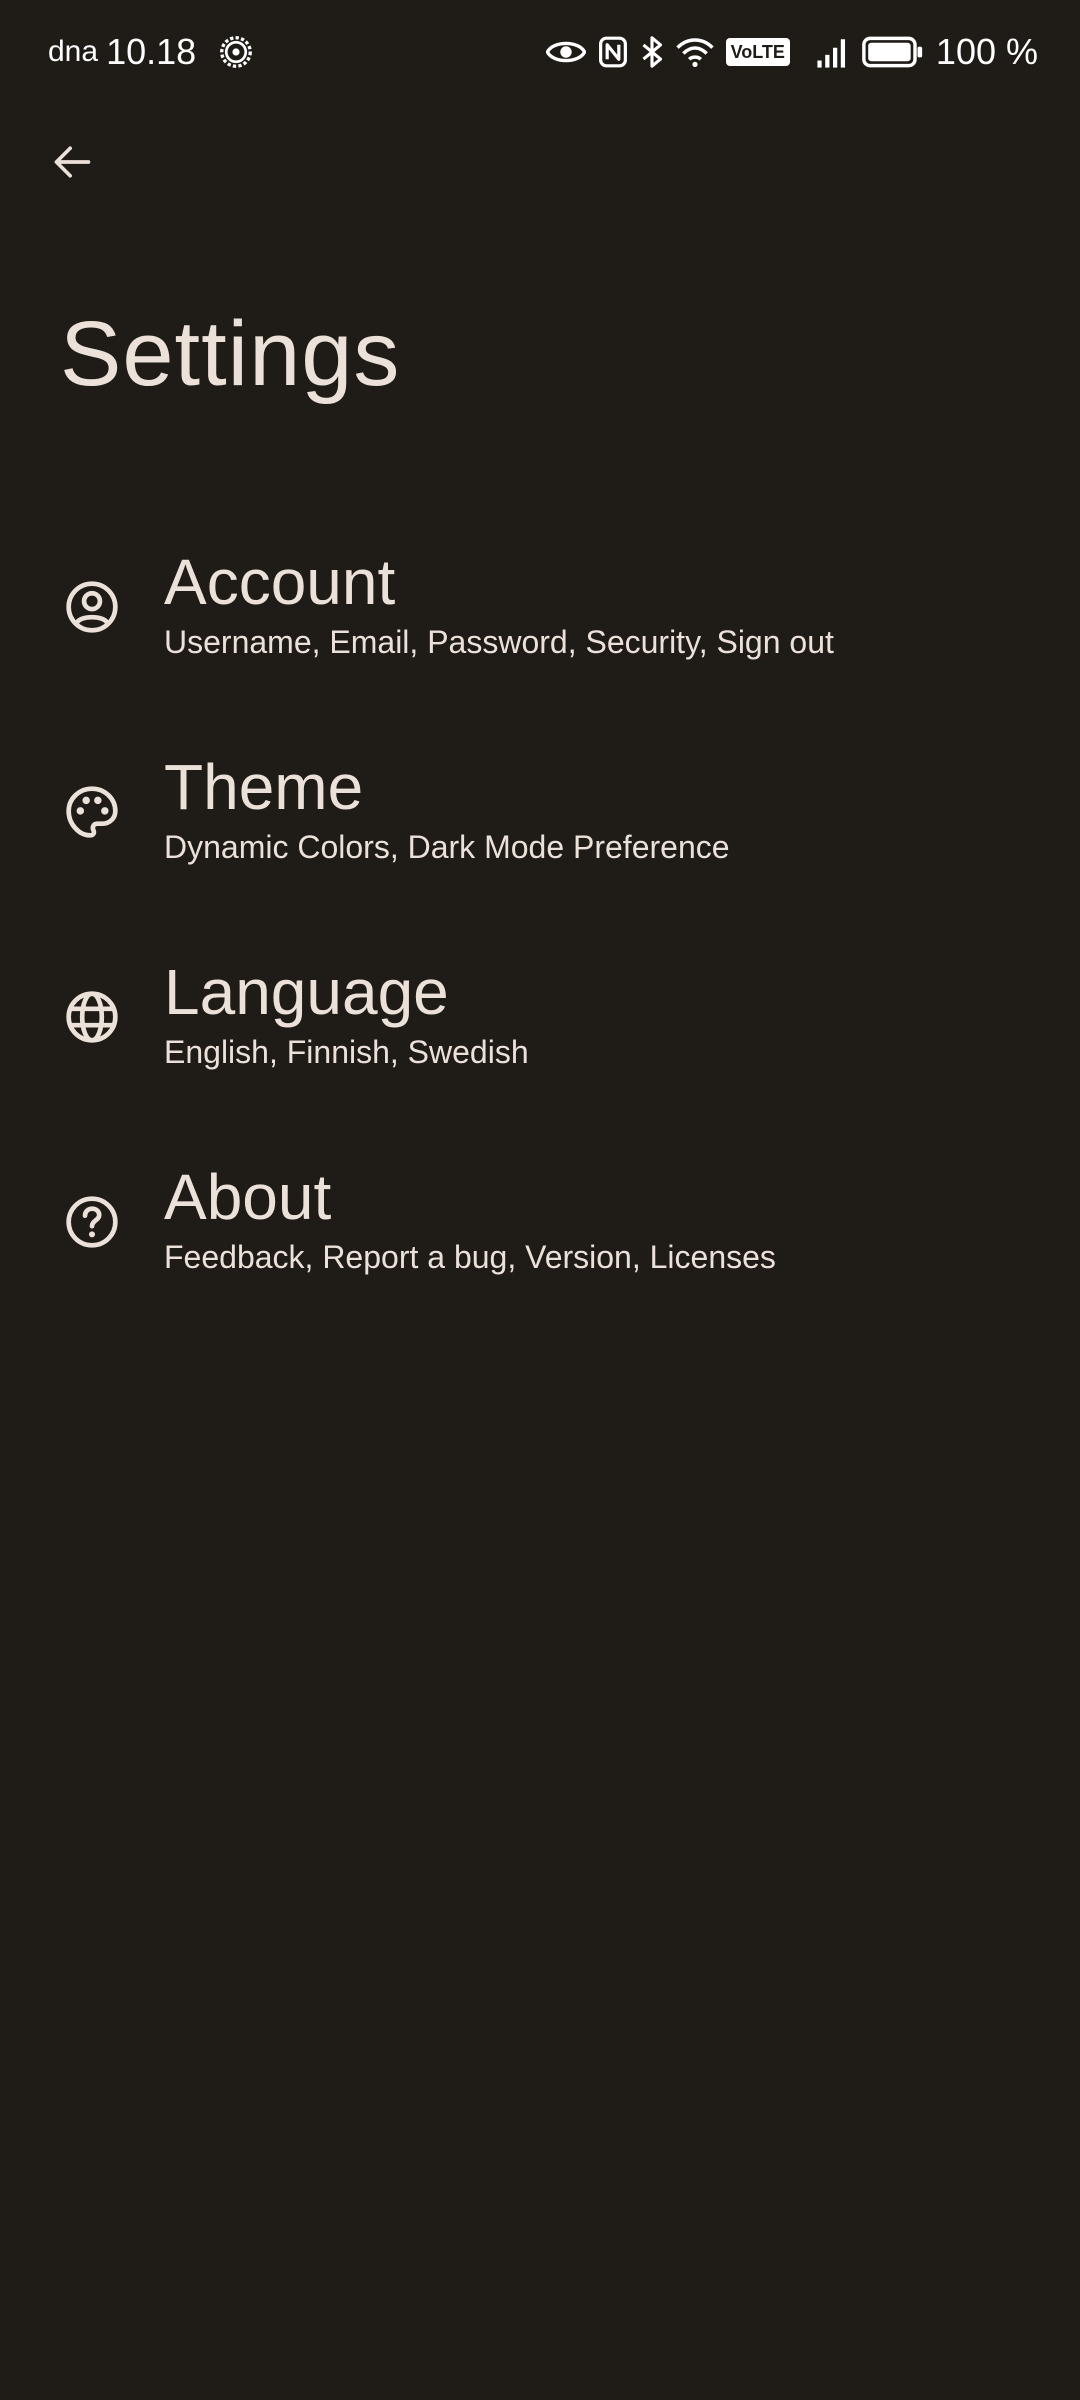 This screenshot has width=1080, height=2400. I want to click on status-clock: 10.18, so click(151, 51).